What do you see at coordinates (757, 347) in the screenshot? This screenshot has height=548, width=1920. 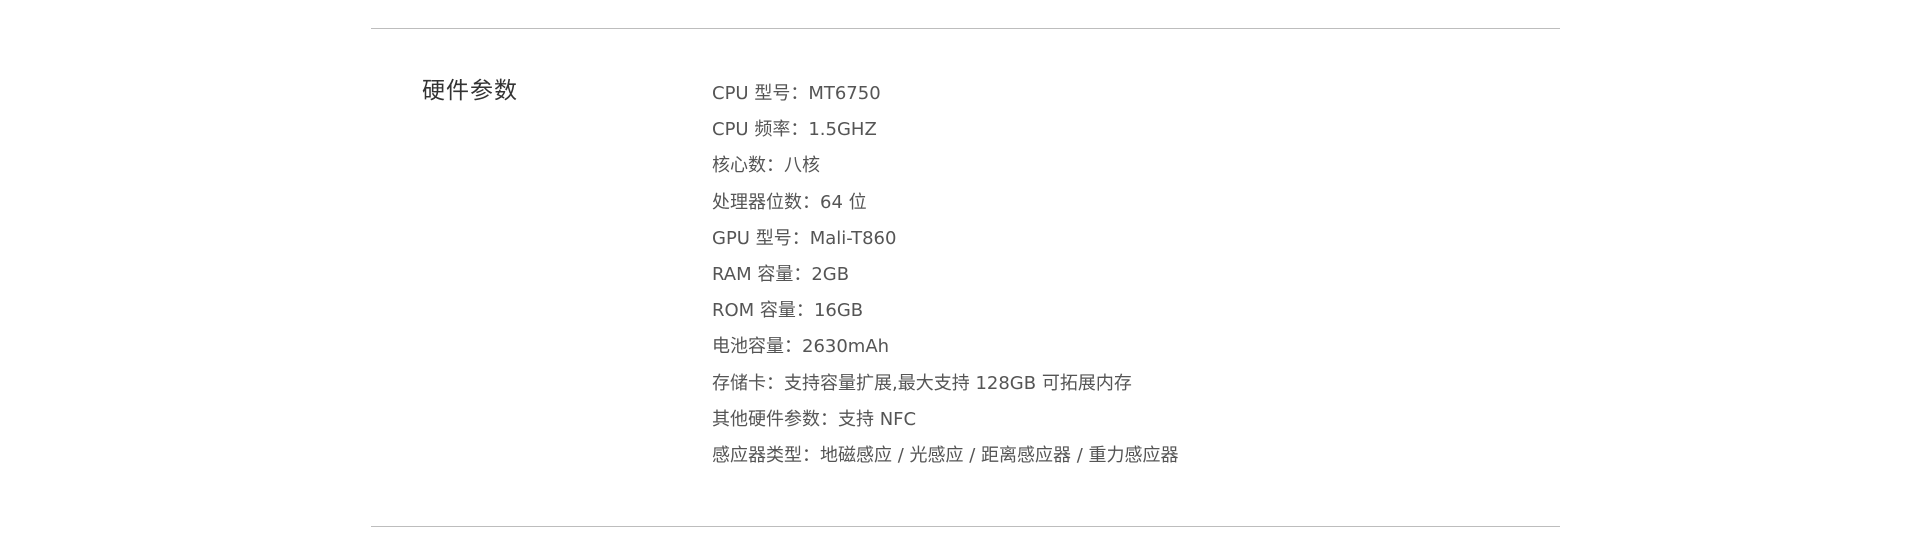 I see `spec-label: 电池容量：` at bounding box center [757, 347].